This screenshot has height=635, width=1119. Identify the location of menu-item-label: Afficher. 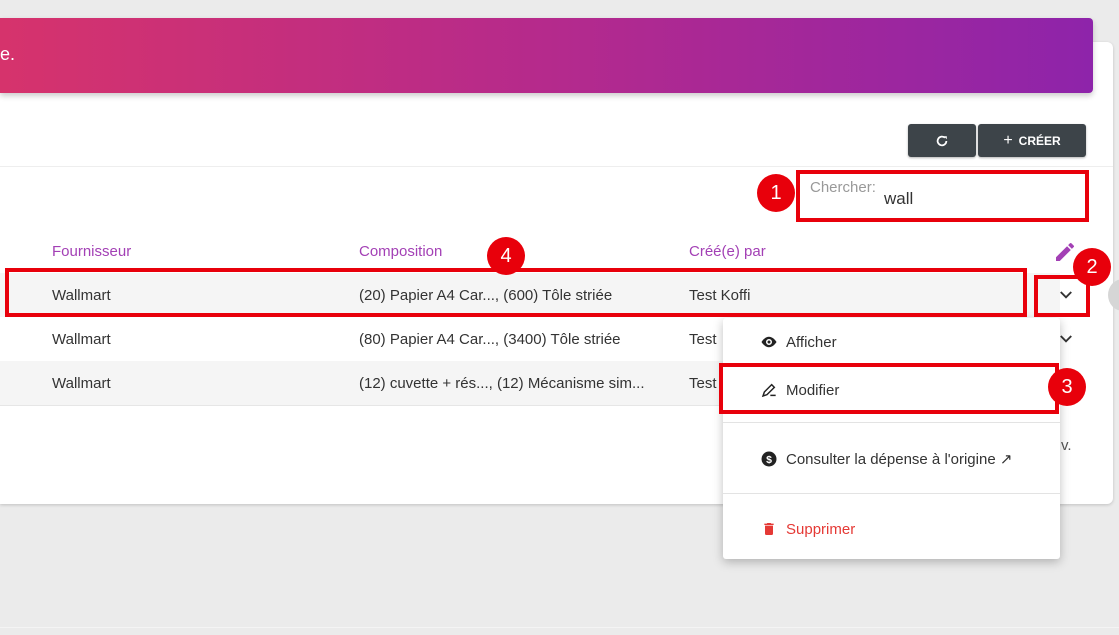
(811, 342).